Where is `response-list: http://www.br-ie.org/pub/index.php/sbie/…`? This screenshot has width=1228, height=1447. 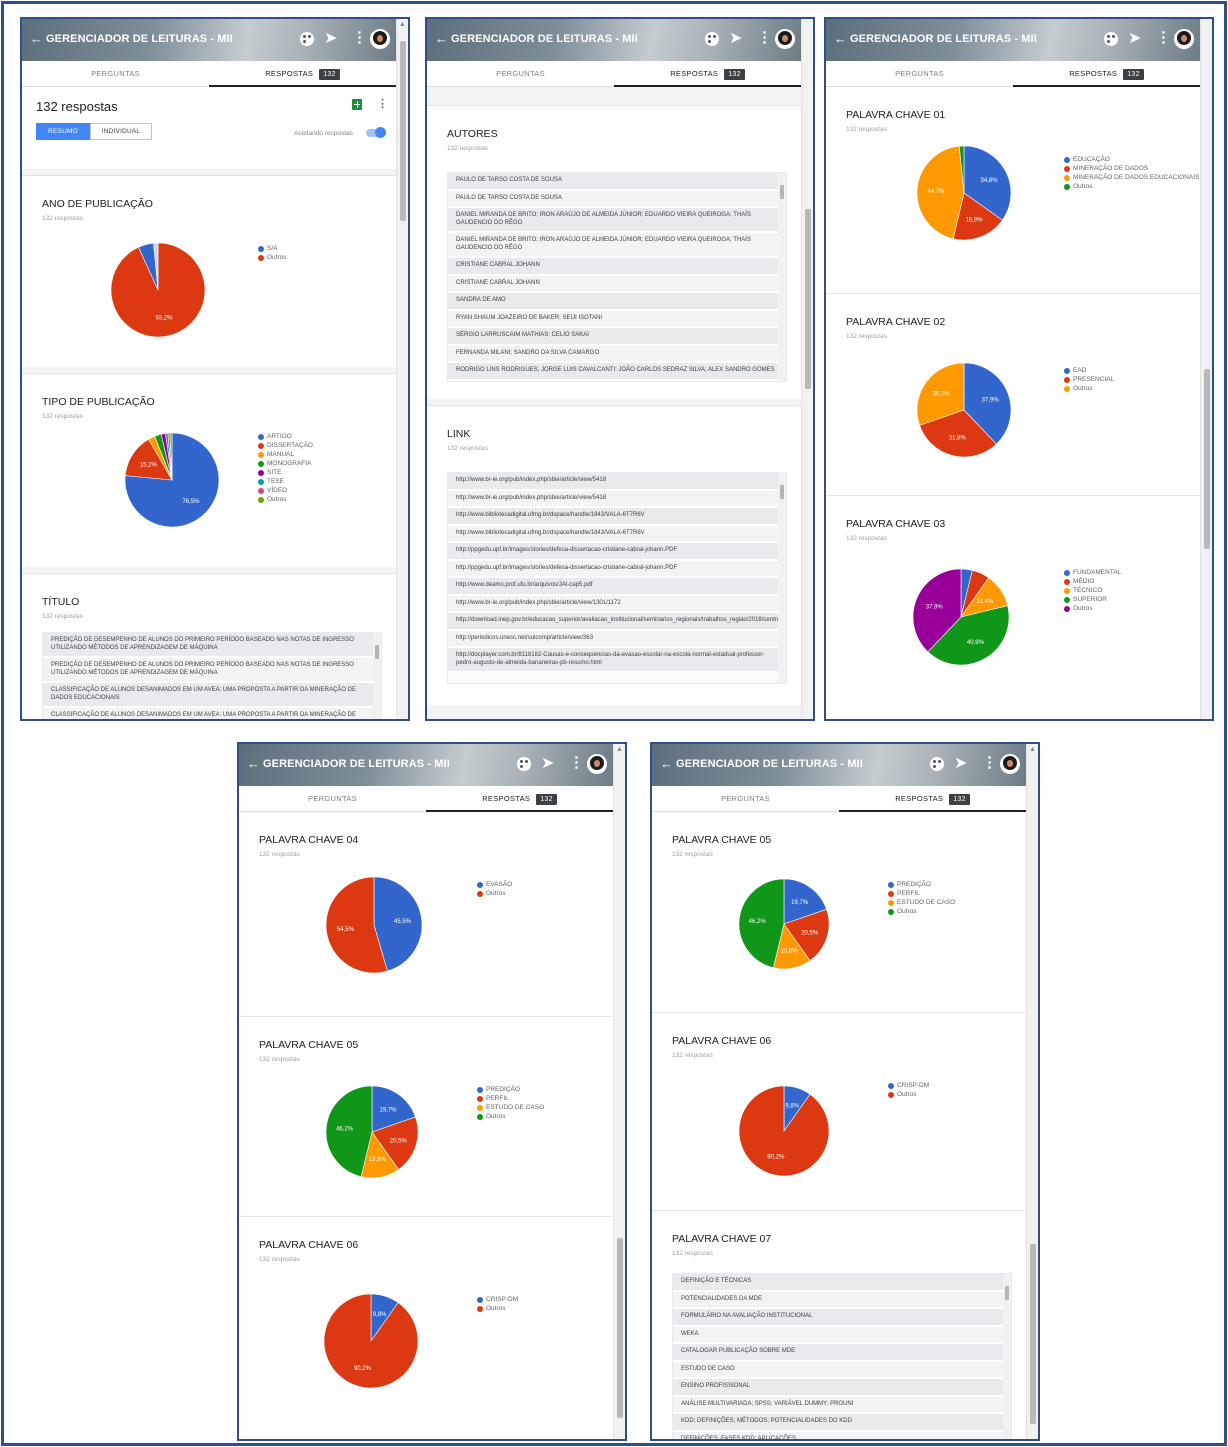 response-list: http://www.br-ie.org/pub/index.php/sbie/… is located at coordinates (617, 578).